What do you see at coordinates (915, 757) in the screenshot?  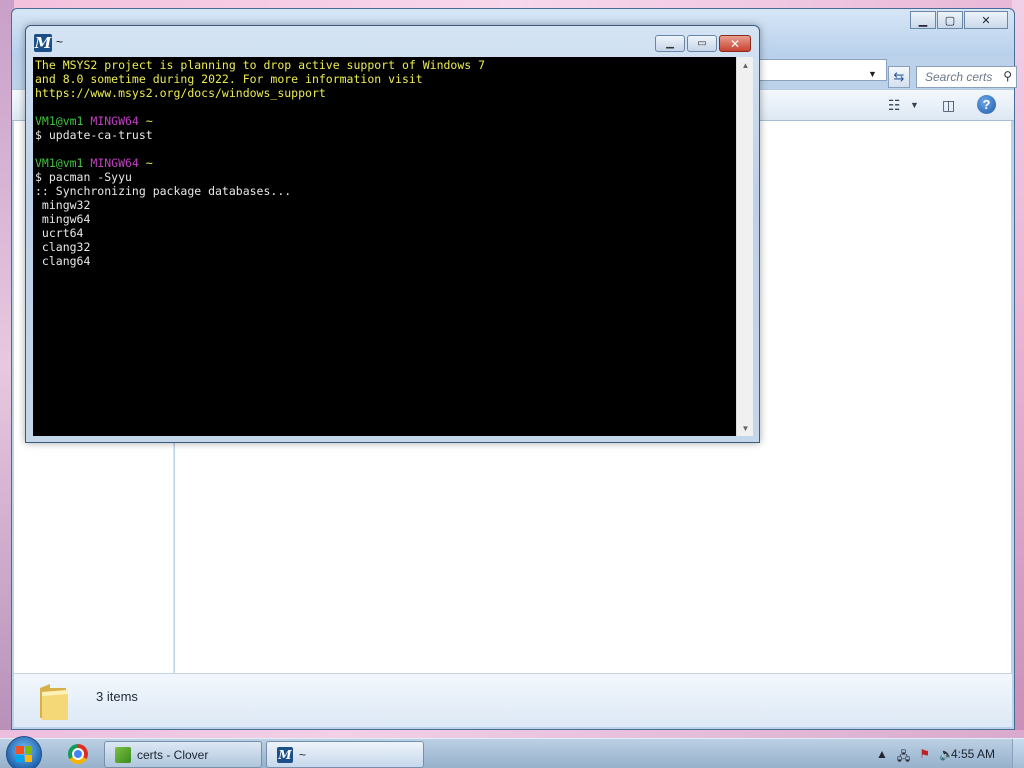 I see `system-tray: ▲ 🖧 ⚑ 🔊` at bounding box center [915, 757].